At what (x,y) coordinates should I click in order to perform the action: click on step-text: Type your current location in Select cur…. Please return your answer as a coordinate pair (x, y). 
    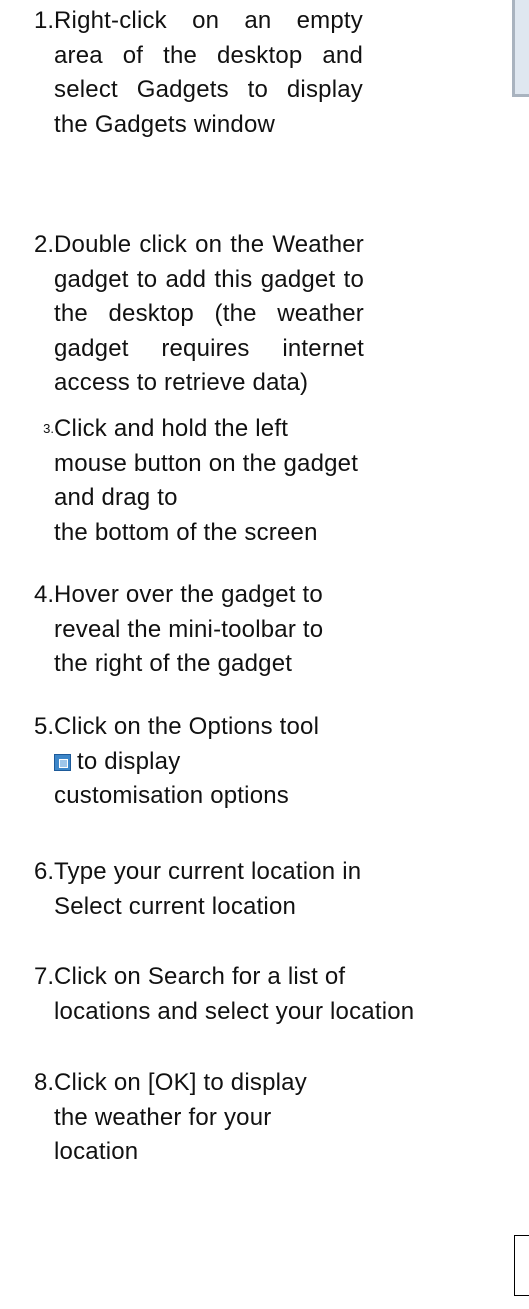
    Looking at the image, I should click on (208, 889).